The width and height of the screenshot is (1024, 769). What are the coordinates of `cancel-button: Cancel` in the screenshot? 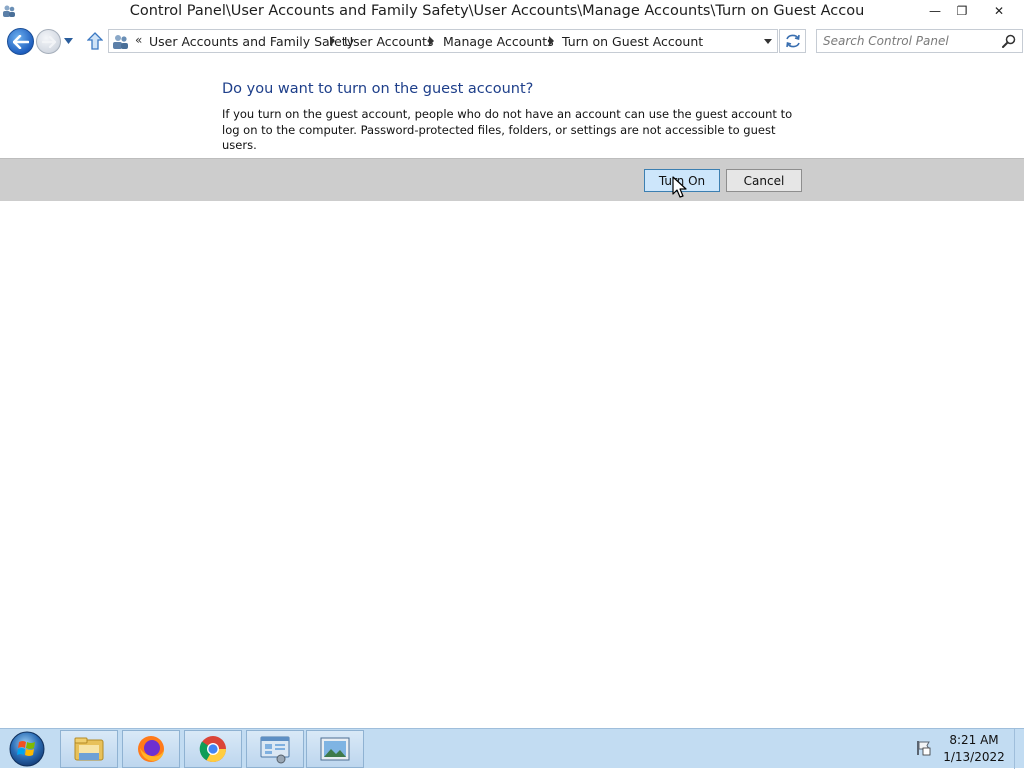 It's located at (764, 180).